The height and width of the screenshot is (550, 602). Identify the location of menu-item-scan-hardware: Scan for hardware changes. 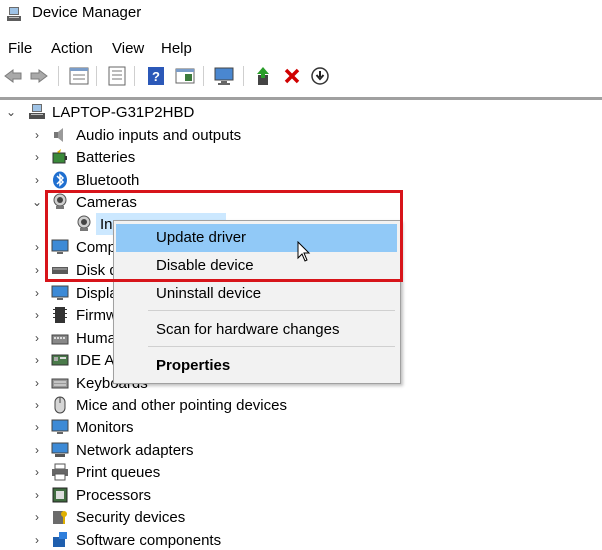
(256, 330).